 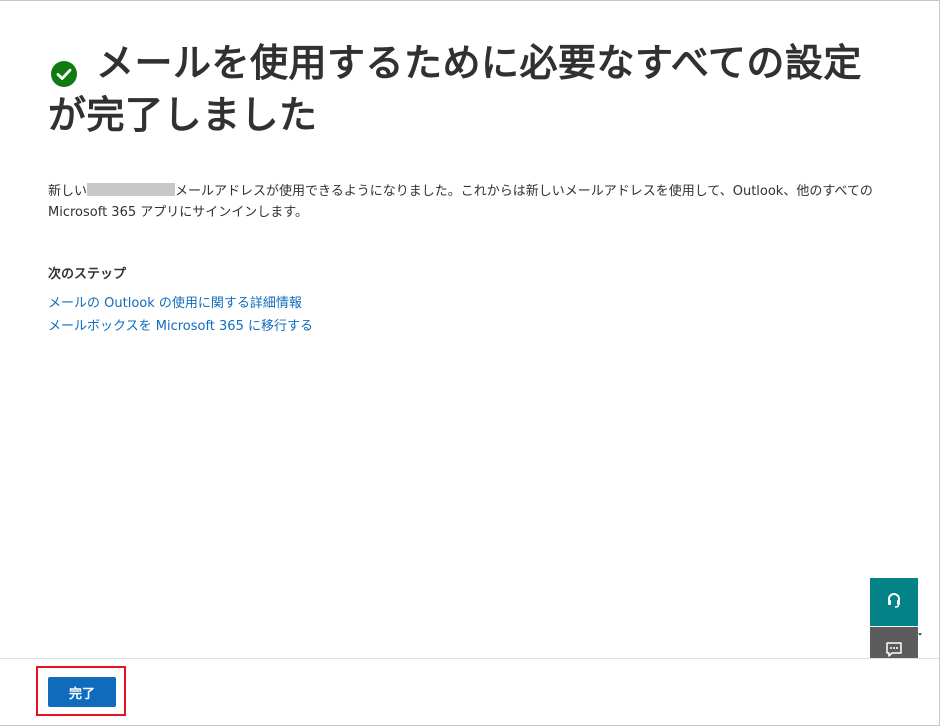 I want to click on headset-icon, so click(x=894, y=602).